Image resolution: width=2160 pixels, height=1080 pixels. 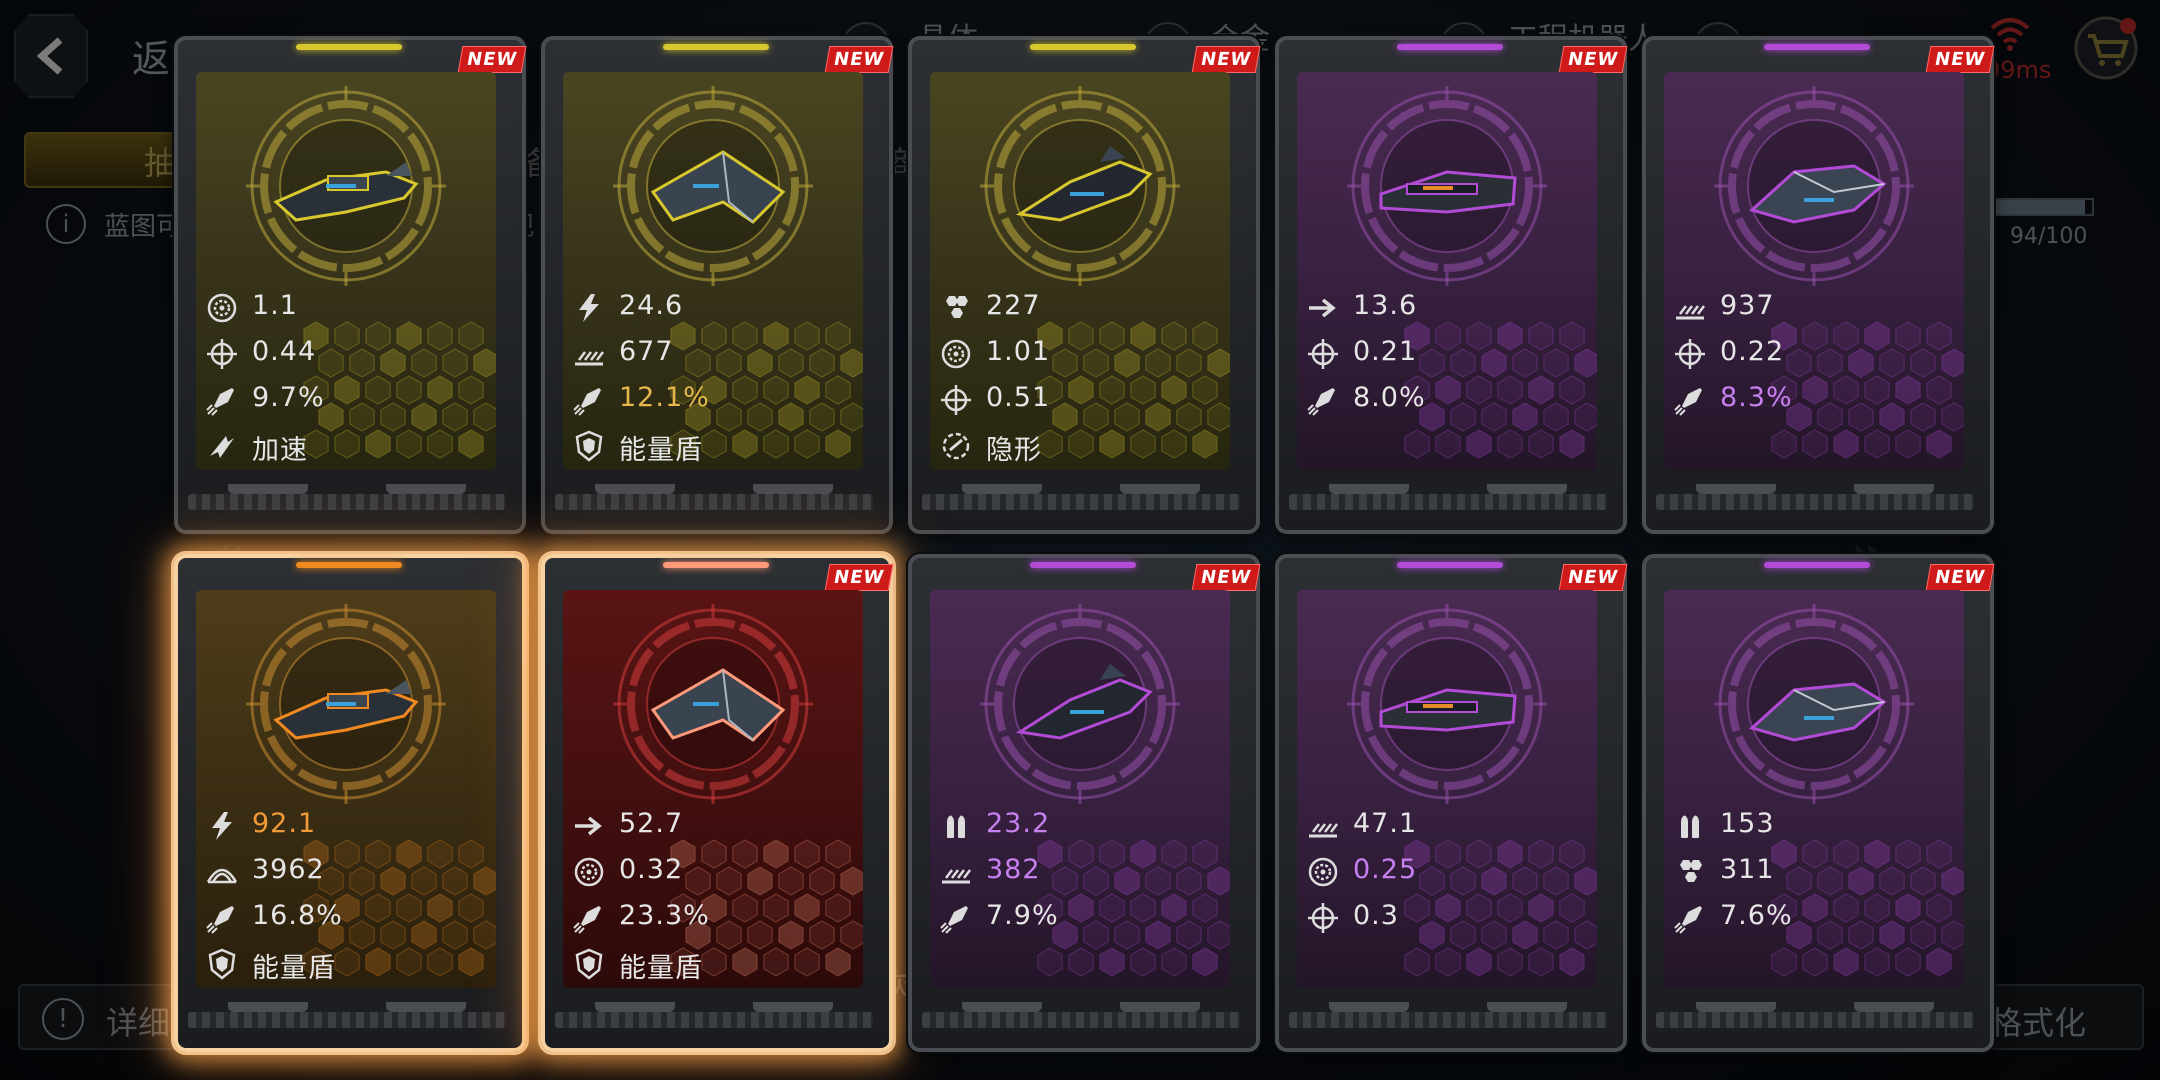 I want to click on stat-row: 0.25, so click(x=1452, y=873).